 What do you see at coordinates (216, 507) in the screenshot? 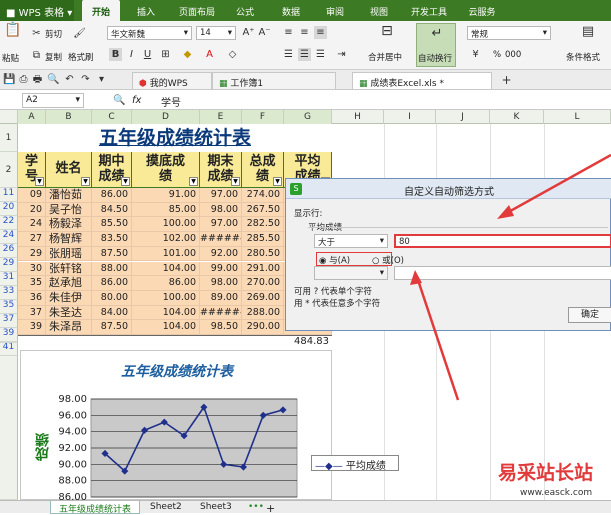
I see `sheet-tab: Sheet3` at bounding box center [216, 507].